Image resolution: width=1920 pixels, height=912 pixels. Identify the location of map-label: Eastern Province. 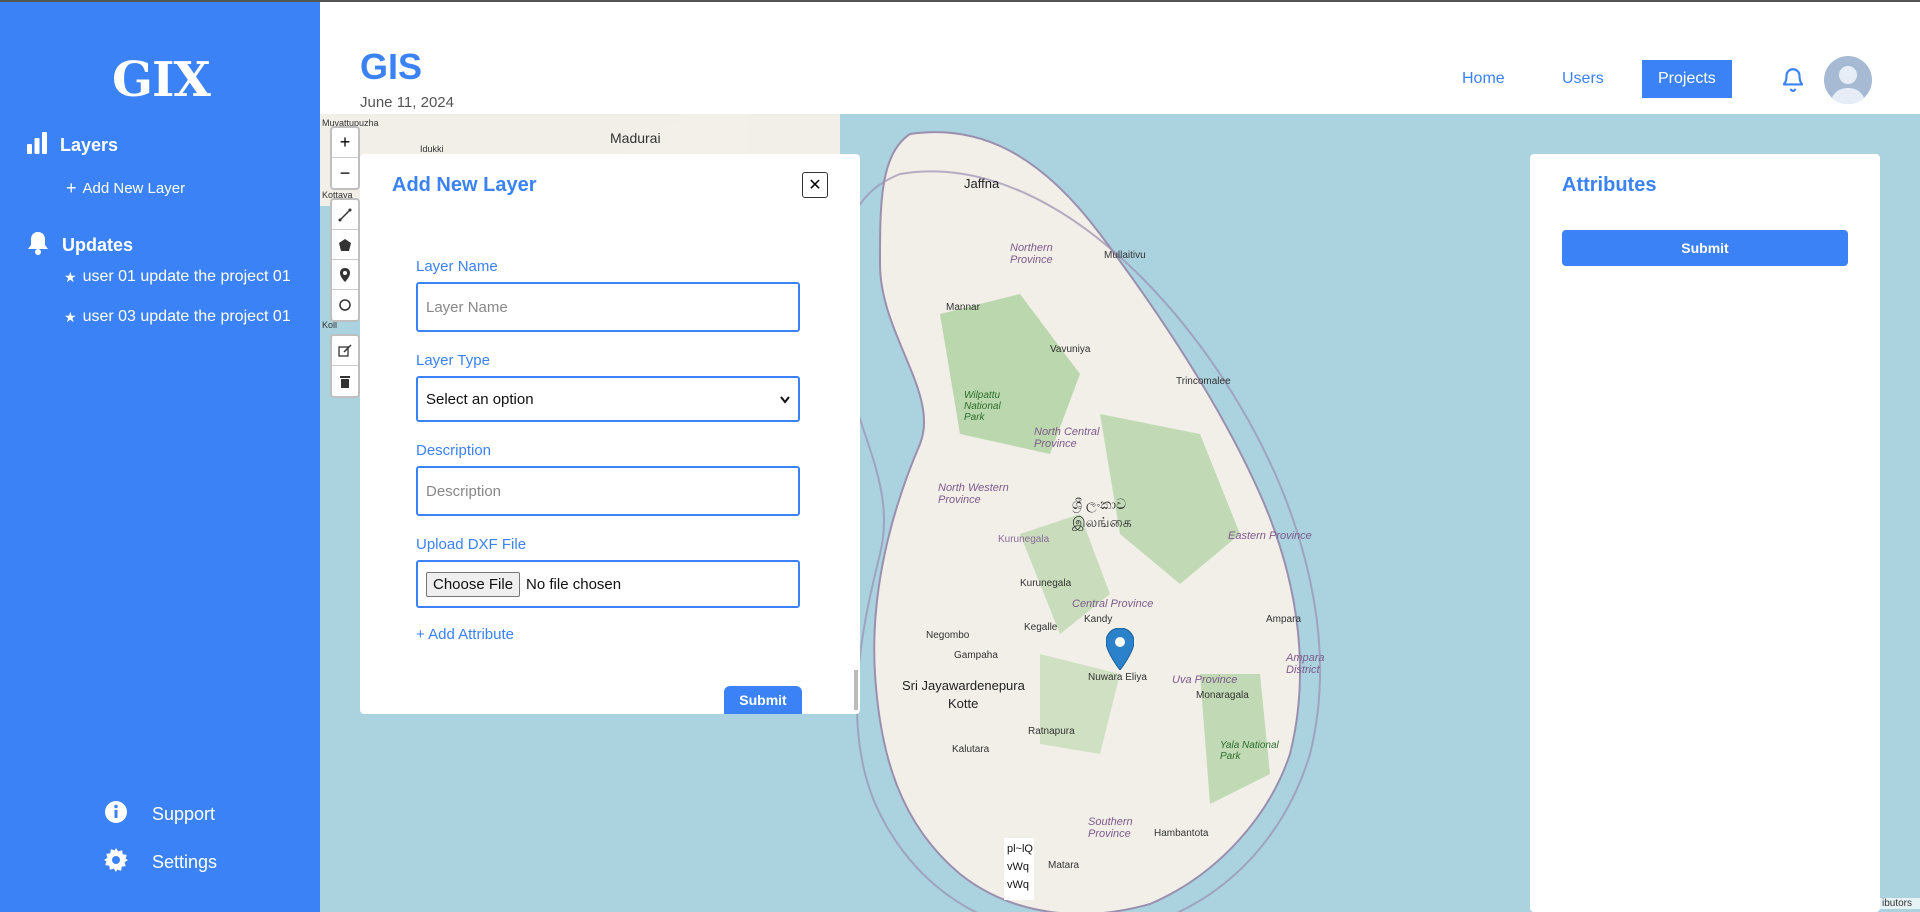
(1270, 536).